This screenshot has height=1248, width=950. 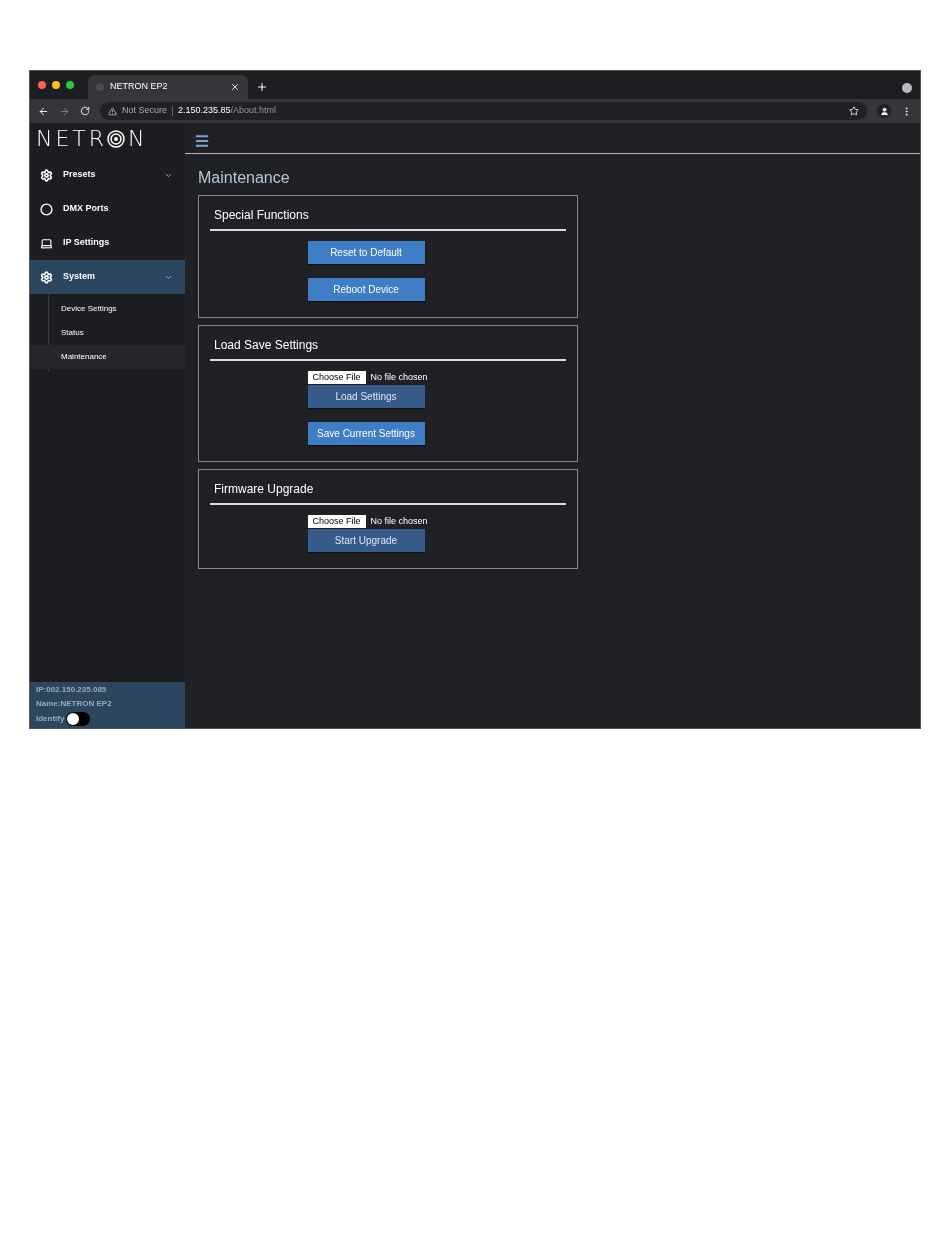 I want to click on sidebar-item: Presets, so click(x=107, y=175).